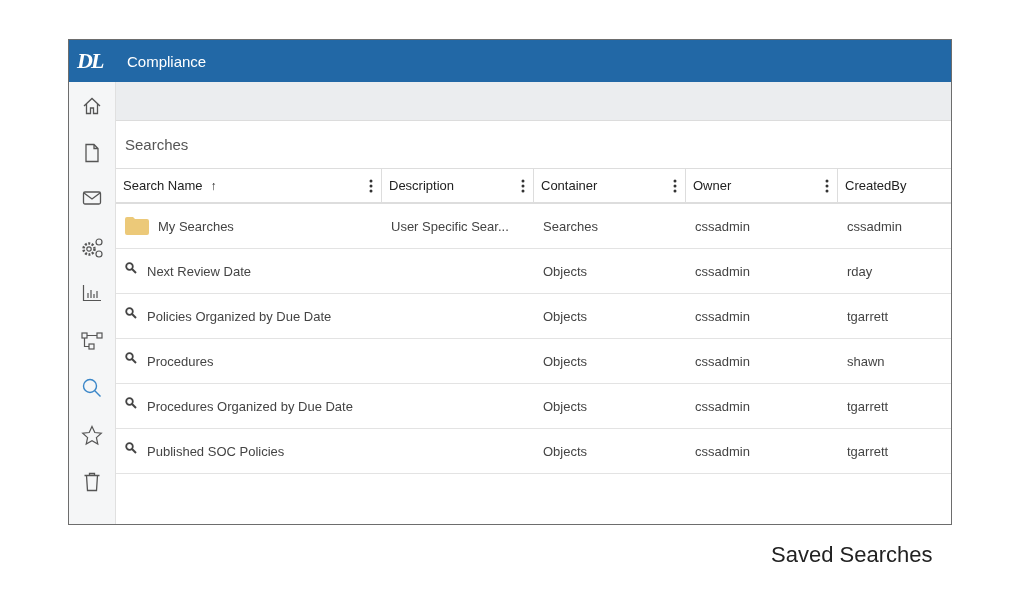 The height and width of the screenshot is (614, 1024). What do you see at coordinates (250, 406) in the screenshot?
I see `table-cell: Procedures Organized by Due Date` at bounding box center [250, 406].